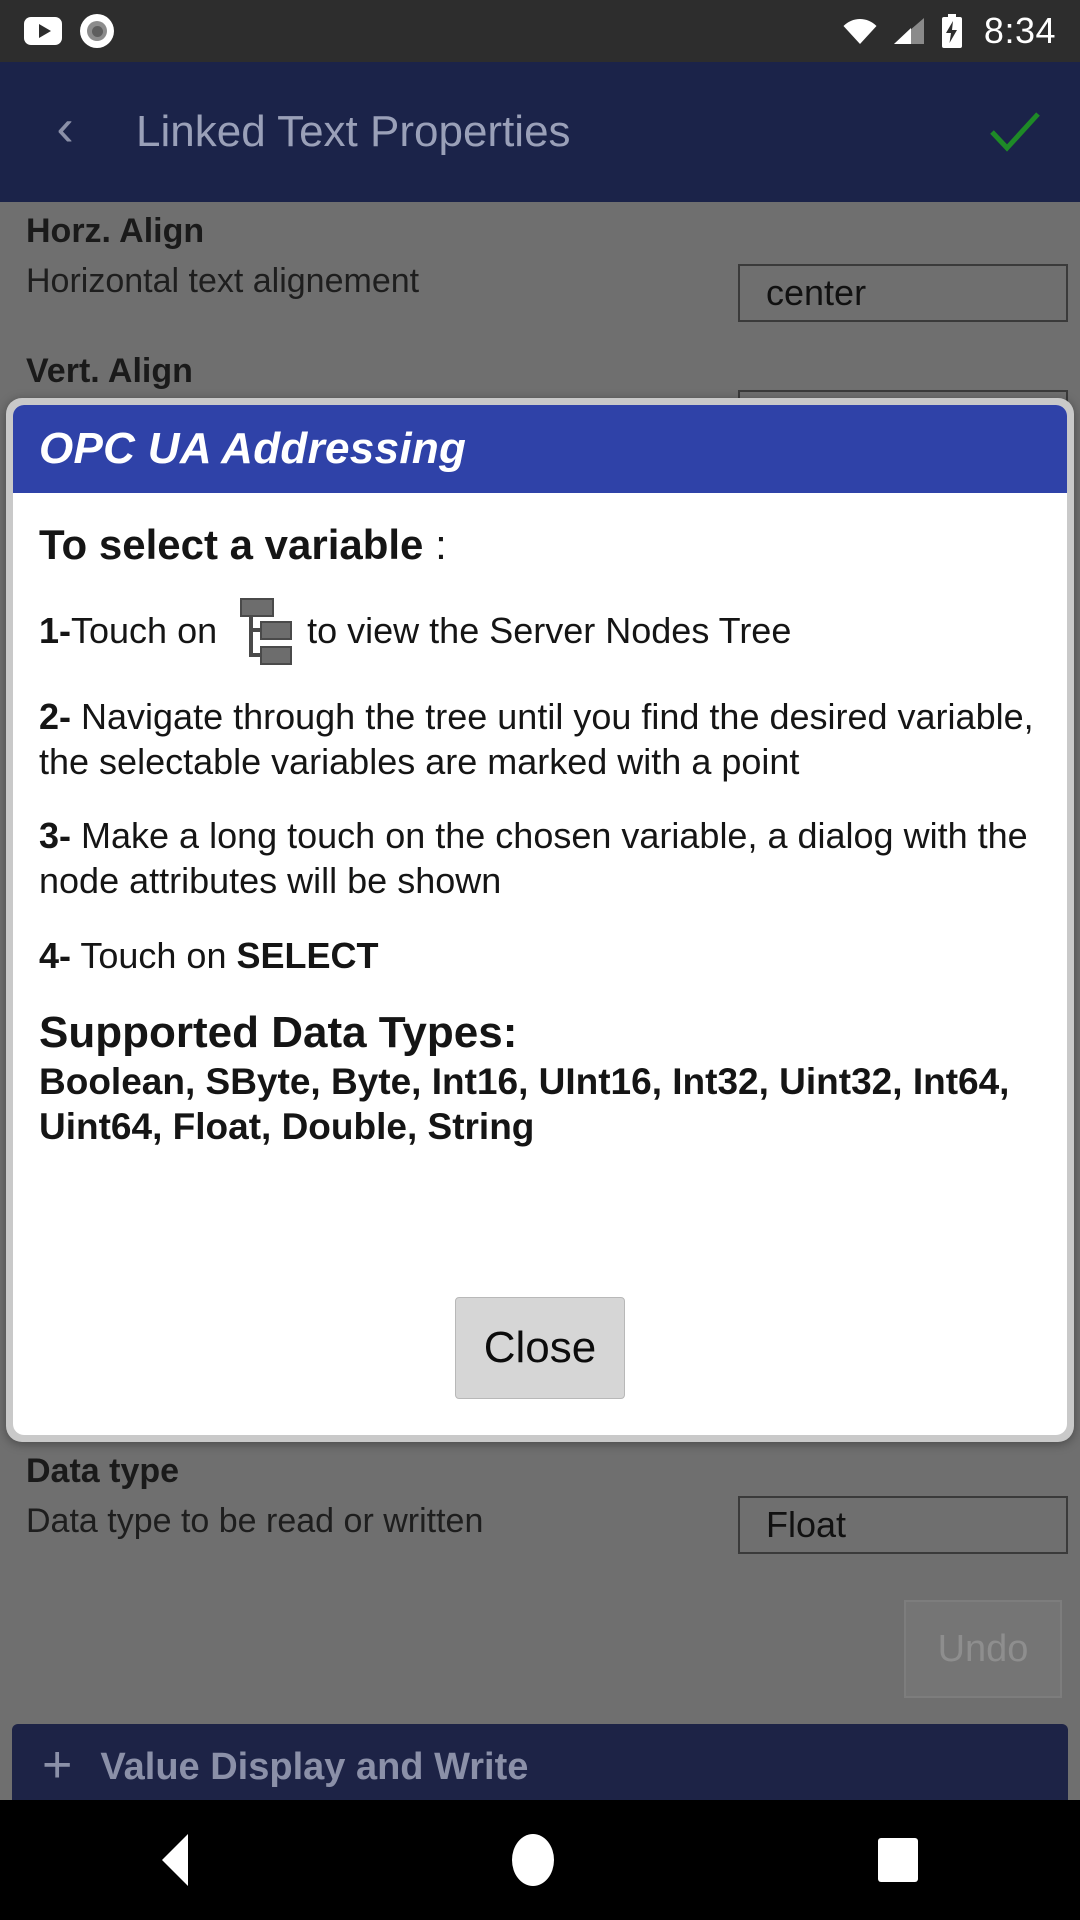 Image resolution: width=1080 pixels, height=1920 pixels. What do you see at coordinates (43, 31) in the screenshot?
I see `youtube-play-icon` at bounding box center [43, 31].